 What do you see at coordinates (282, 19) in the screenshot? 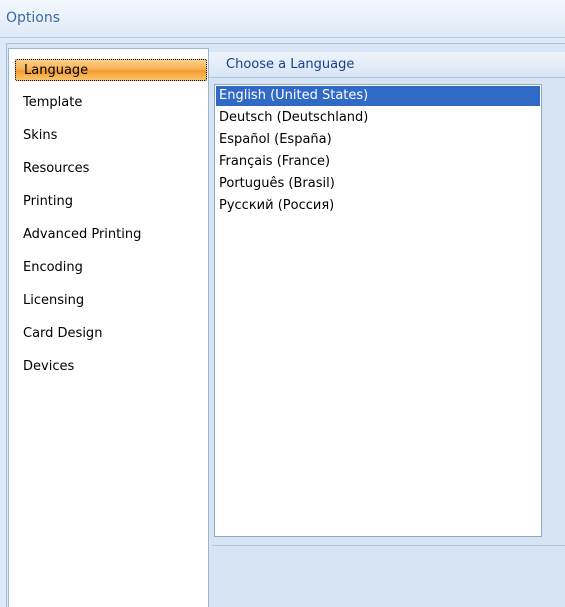
I see `window-titlebar: Options` at bounding box center [282, 19].